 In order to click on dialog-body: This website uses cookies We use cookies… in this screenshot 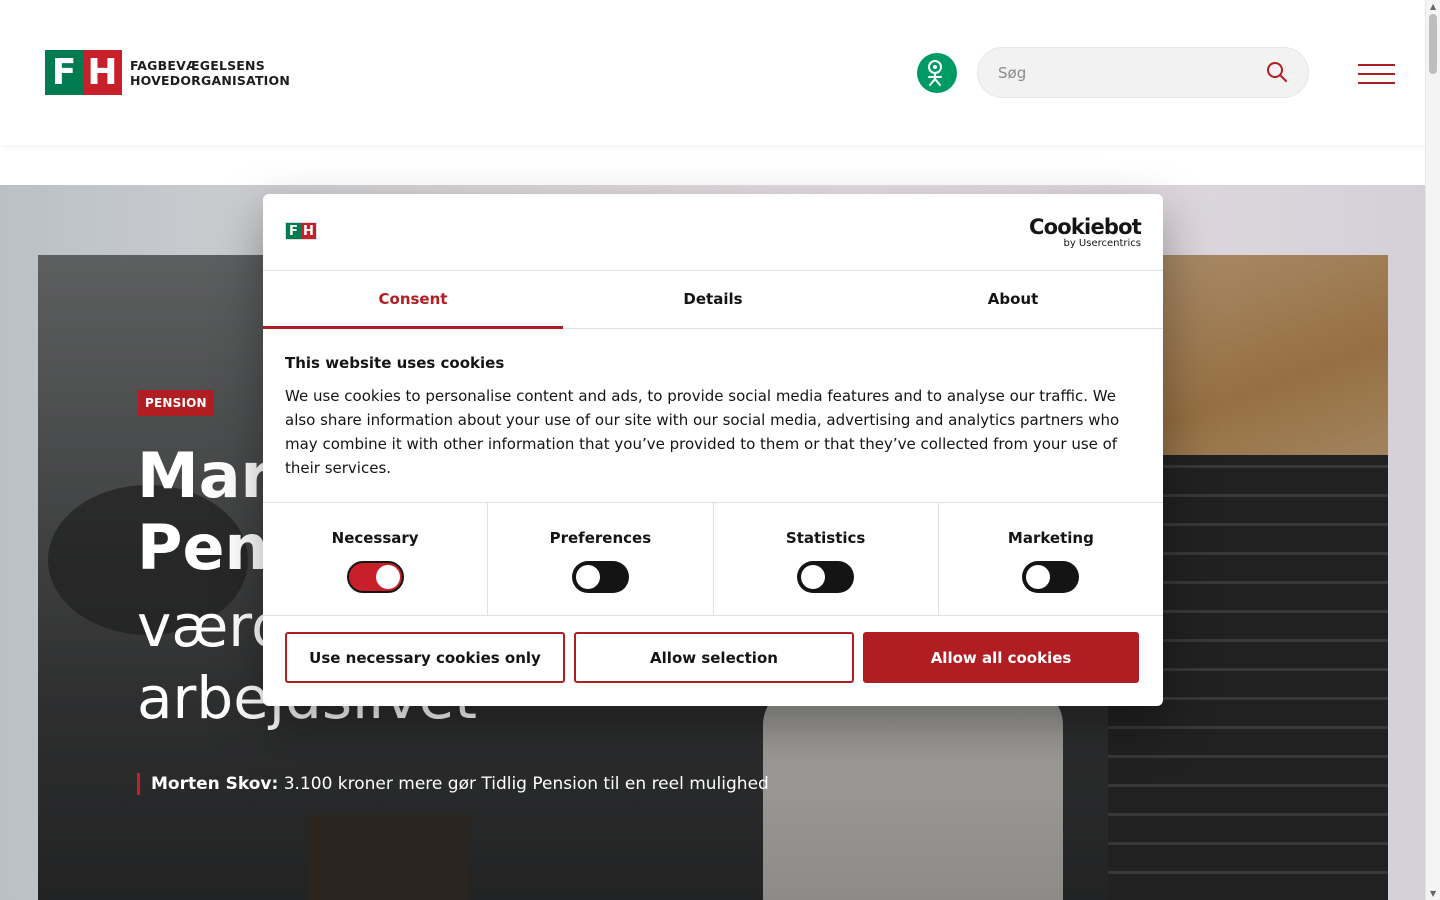, I will do `click(713, 417)`.